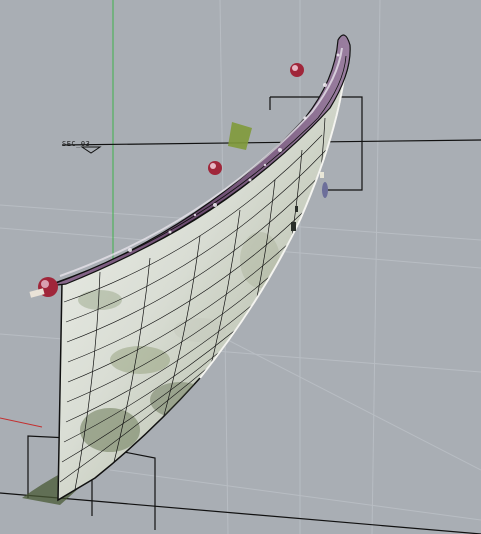  What do you see at coordinates (21, 422) in the screenshot?
I see `x-axis-line` at bounding box center [21, 422].